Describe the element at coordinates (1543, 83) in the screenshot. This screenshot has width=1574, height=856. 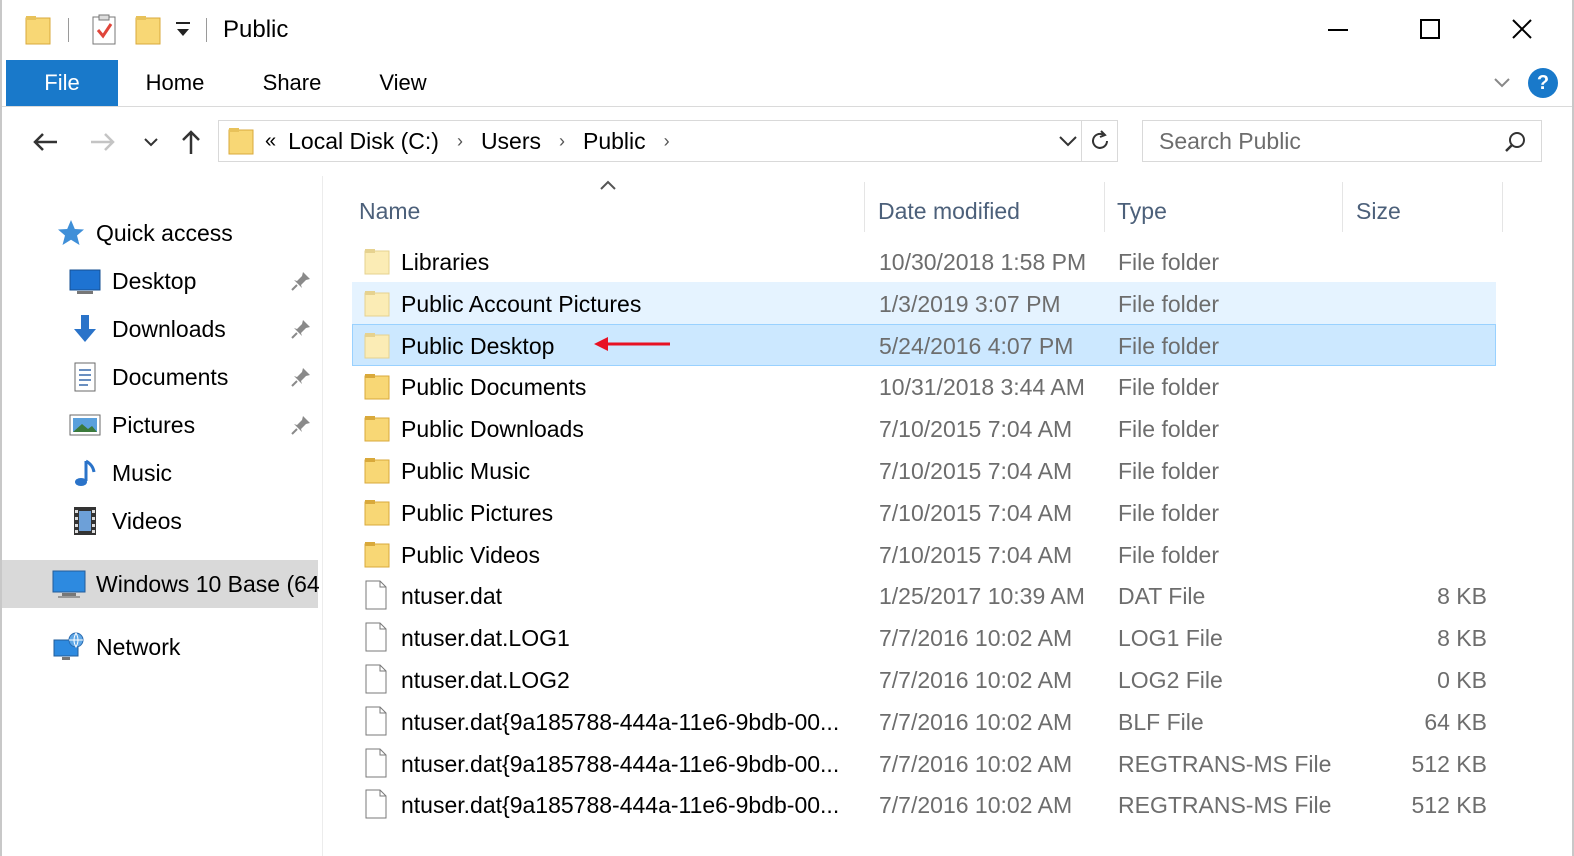
I see `help-icon: ?` at that location.